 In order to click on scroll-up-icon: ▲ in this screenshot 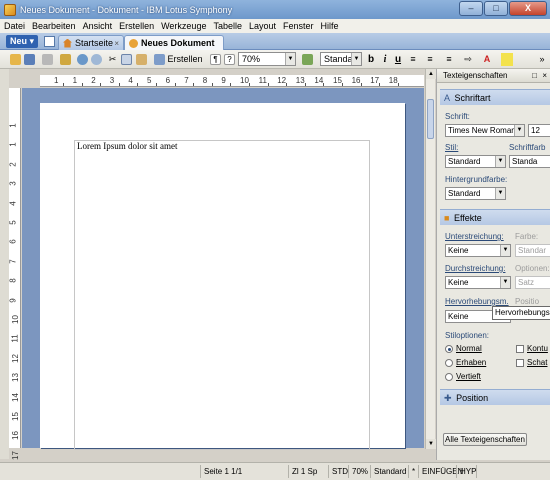, I will do `click(431, 74)`.